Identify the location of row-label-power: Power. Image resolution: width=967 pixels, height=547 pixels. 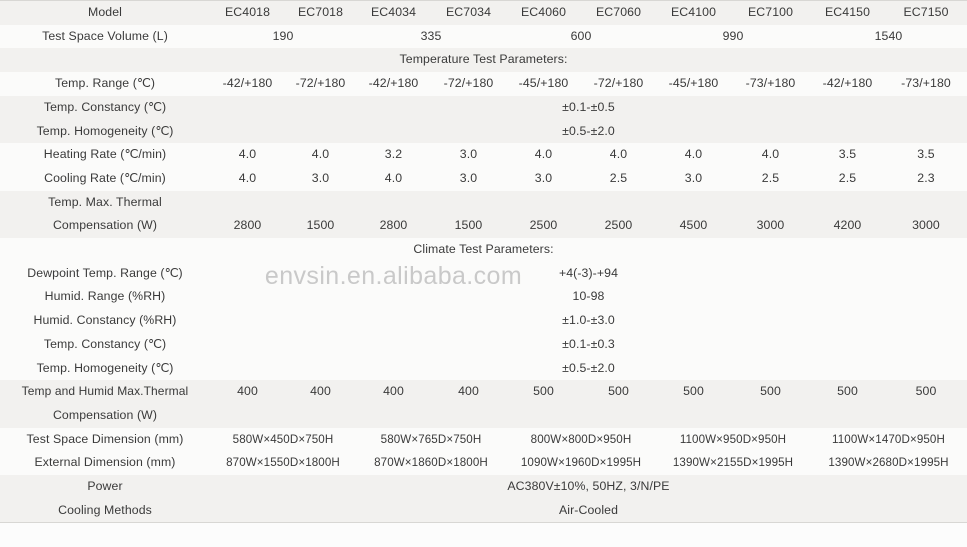
(105, 487).